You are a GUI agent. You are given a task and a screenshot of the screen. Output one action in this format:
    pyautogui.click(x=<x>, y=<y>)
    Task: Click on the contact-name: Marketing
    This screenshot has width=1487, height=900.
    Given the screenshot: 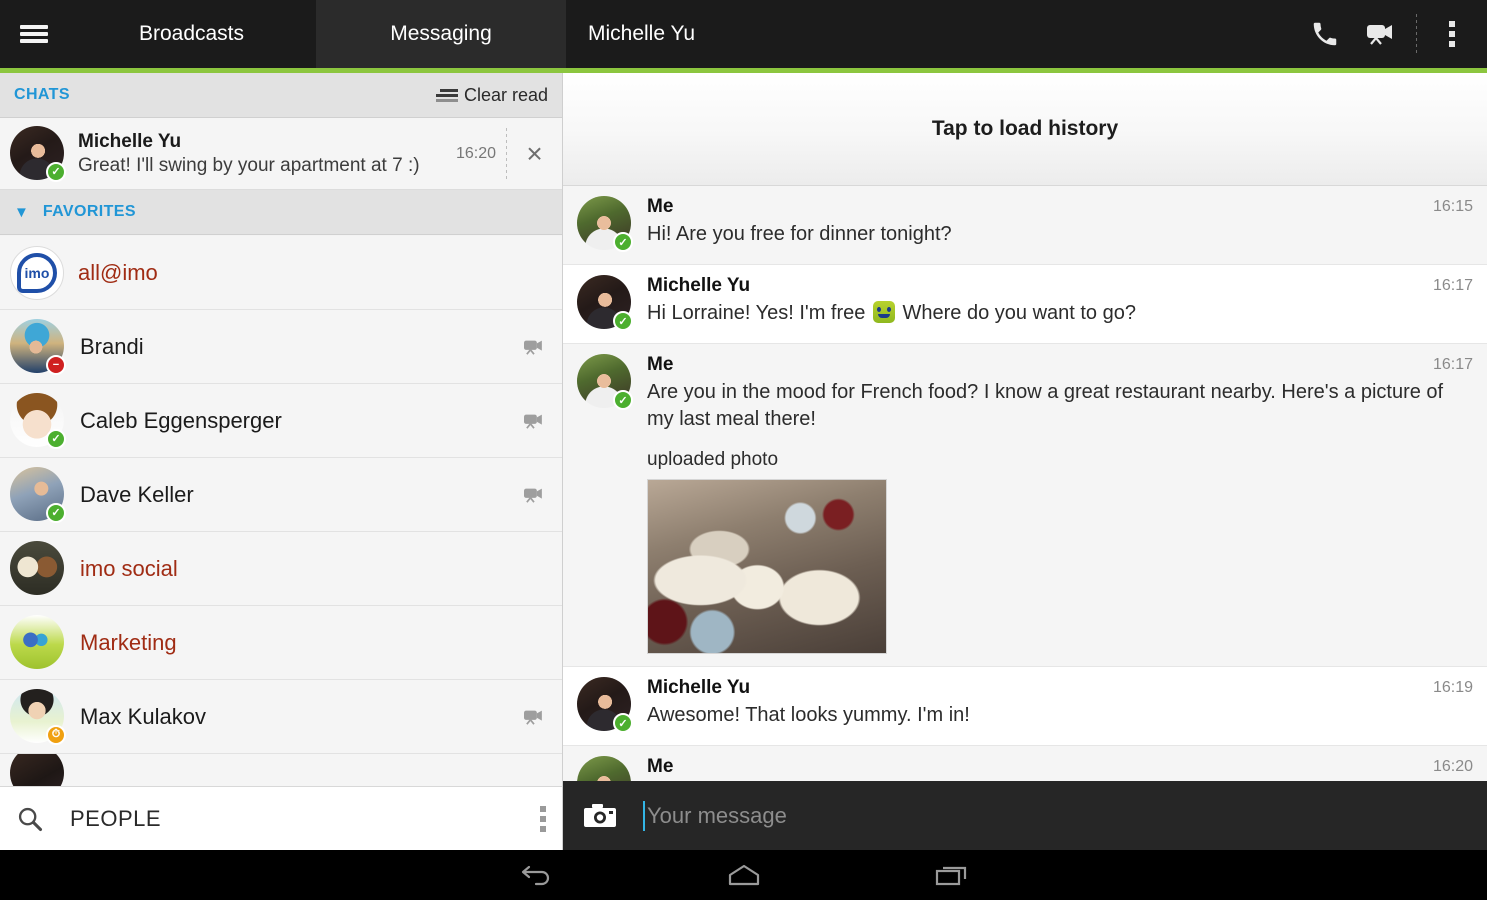 What is the action you would take?
    pyautogui.click(x=128, y=642)
    